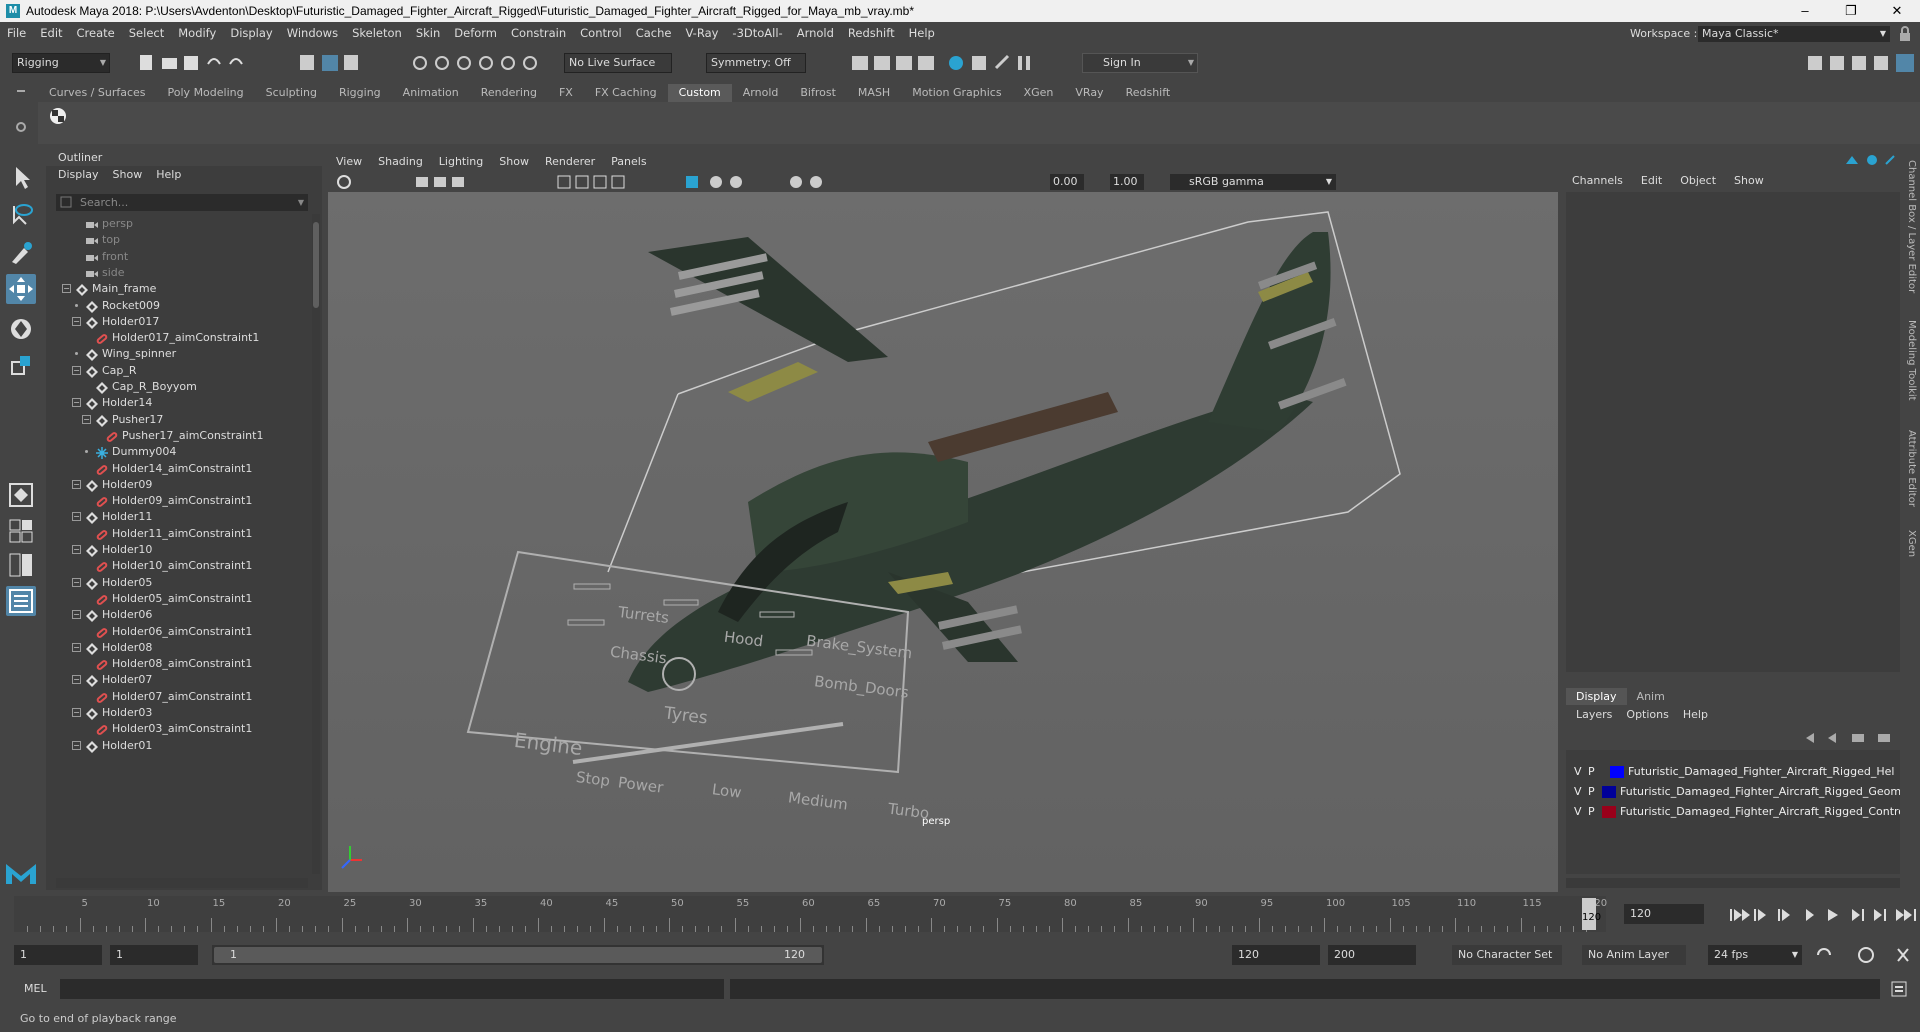 The image size is (1920, 1032). What do you see at coordinates (1695, 714) in the screenshot?
I see `layer-menu-help: Help` at bounding box center [1695, 714].